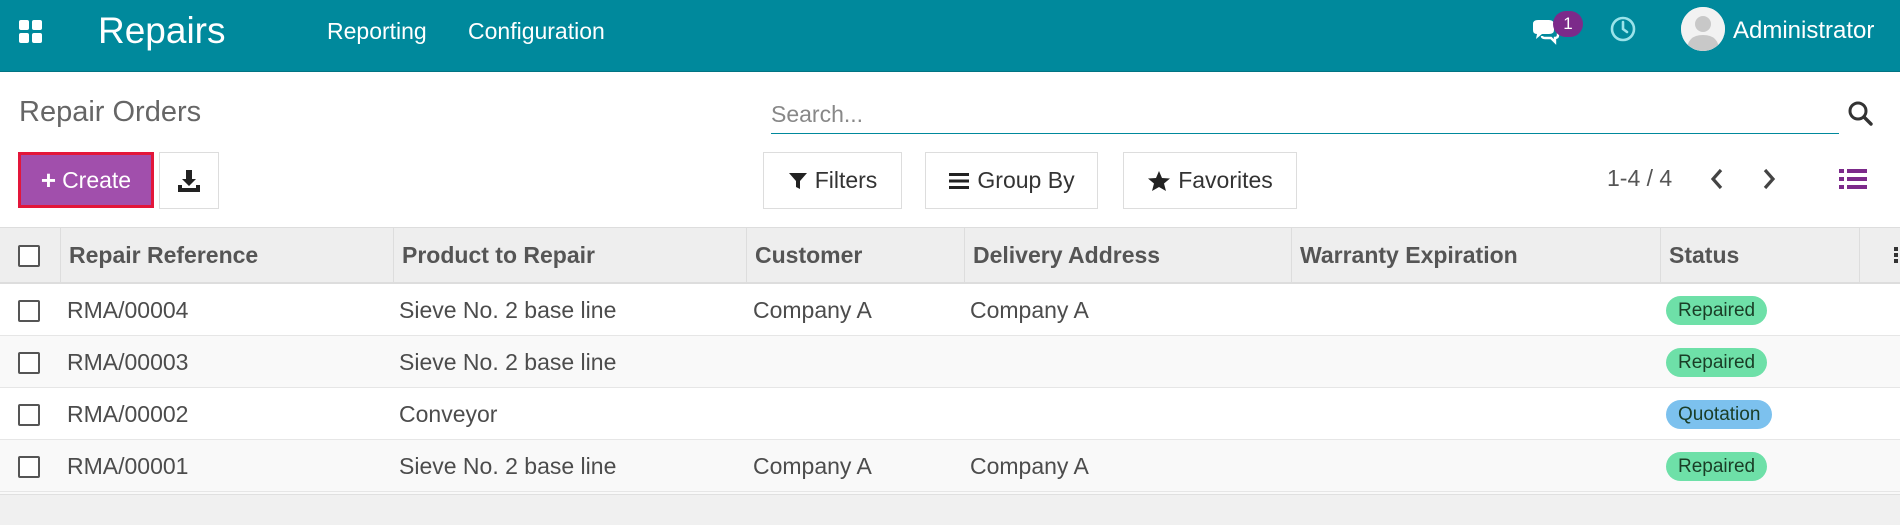 Image resolution: width=1900 pixels, height=525 pixels. What do you see at coordinates (950, 414) in the screenshot?
I see `table-row: RMA/00002 Conveyor Quotation` at bounding box center [950, 414].